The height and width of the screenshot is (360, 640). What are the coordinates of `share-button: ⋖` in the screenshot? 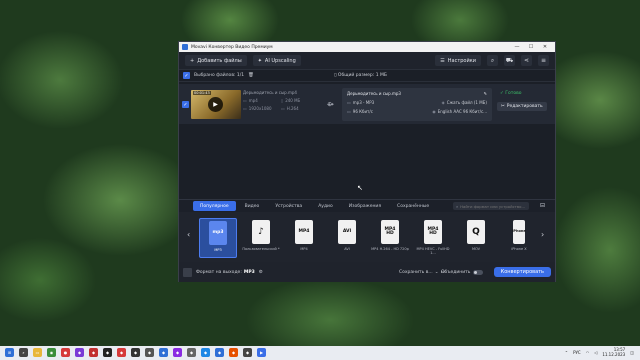 It's located at (526, 60).